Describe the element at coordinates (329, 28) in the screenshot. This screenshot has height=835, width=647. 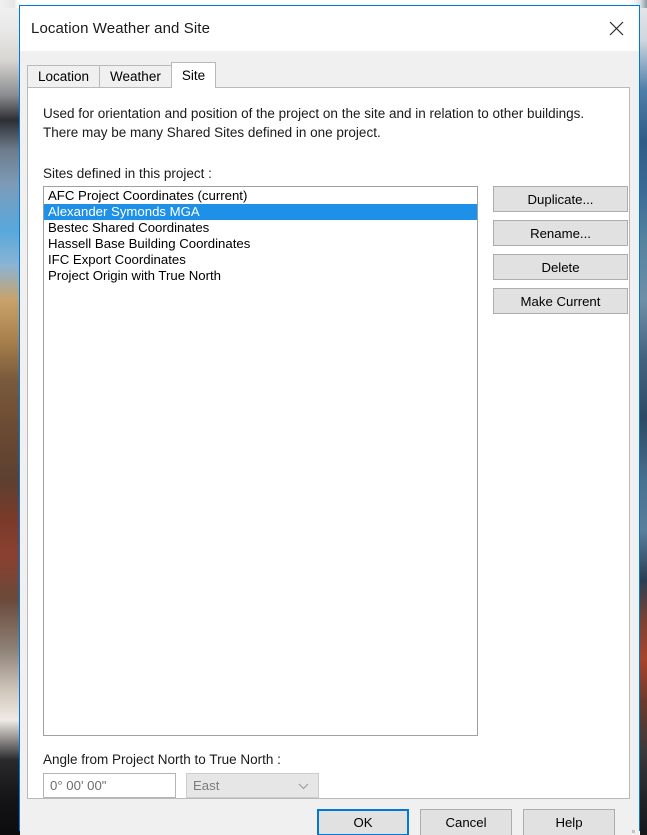
I see `dialog-titlebar: Location Weather and Site` at that location.